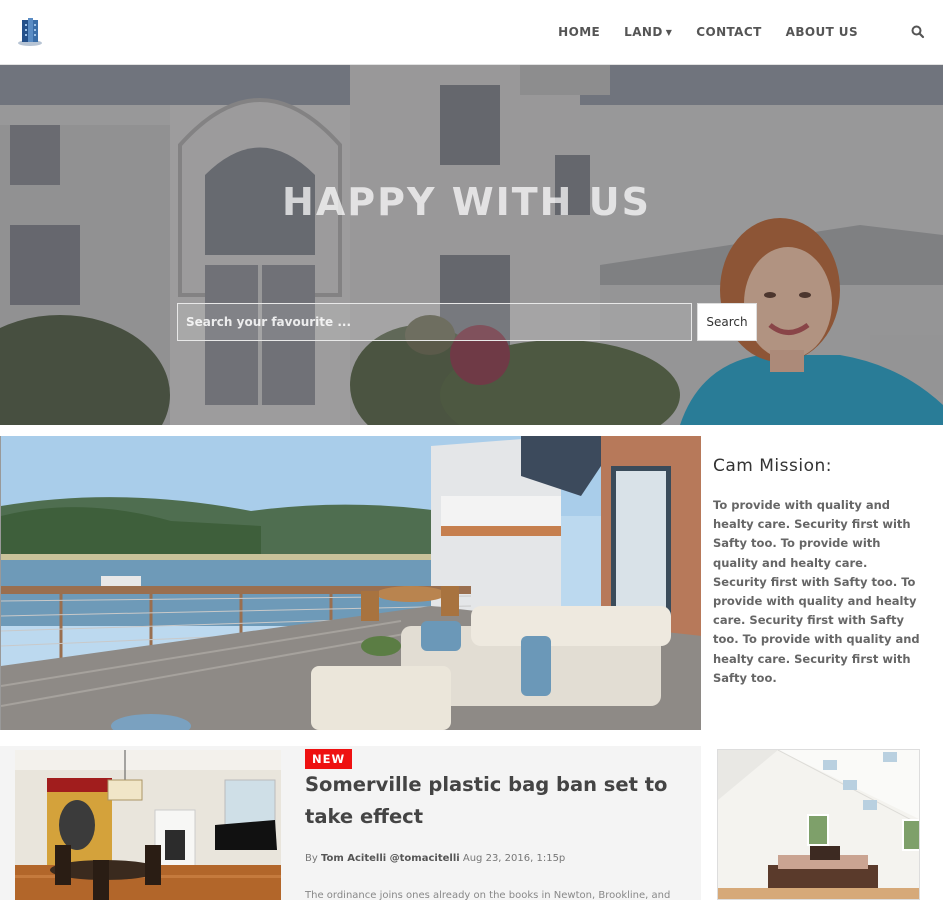  I want to click on nav-item-contact: CONTACT, so click(728, 32).